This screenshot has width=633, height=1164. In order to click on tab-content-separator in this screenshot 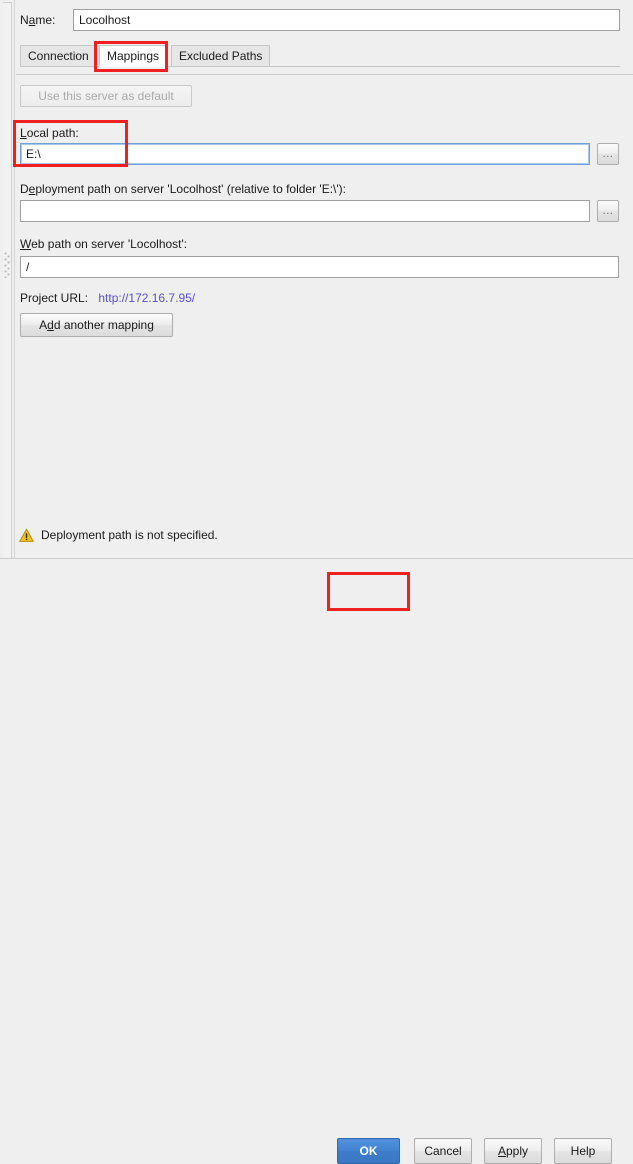, I will do `click(324, 74)`.